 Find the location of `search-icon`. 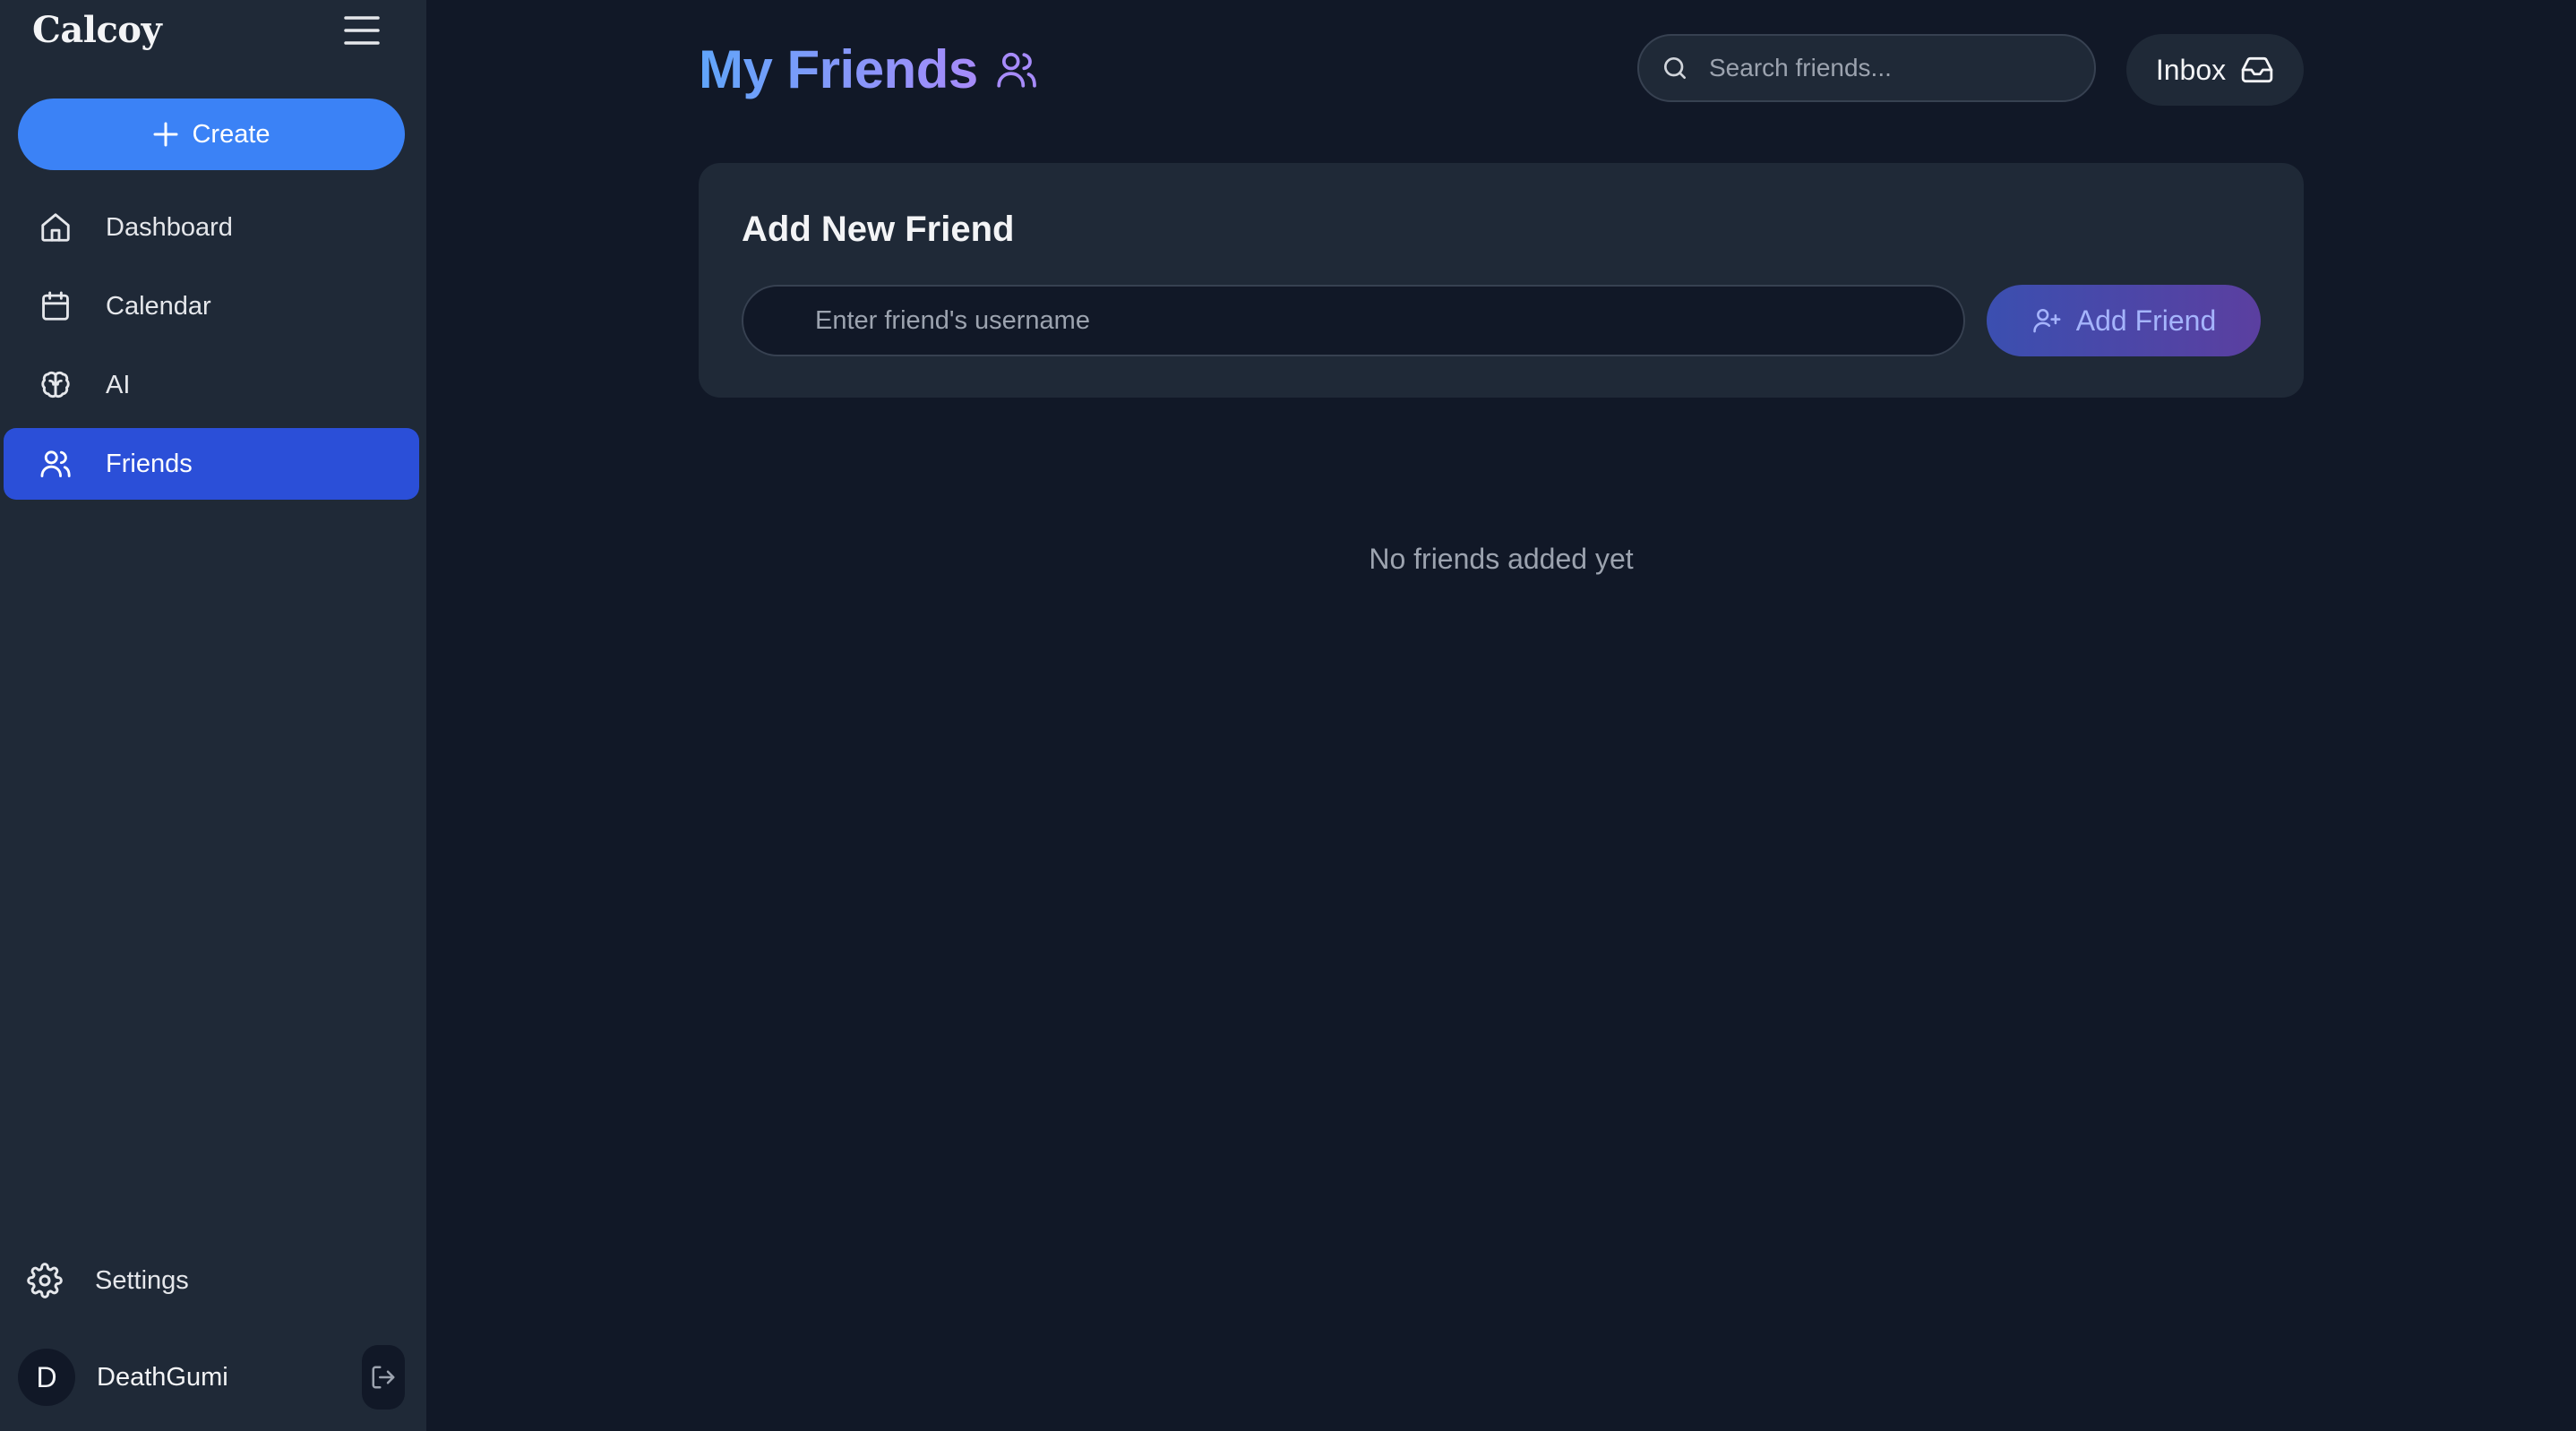

search-icon is located at coordinates (1675, 68).